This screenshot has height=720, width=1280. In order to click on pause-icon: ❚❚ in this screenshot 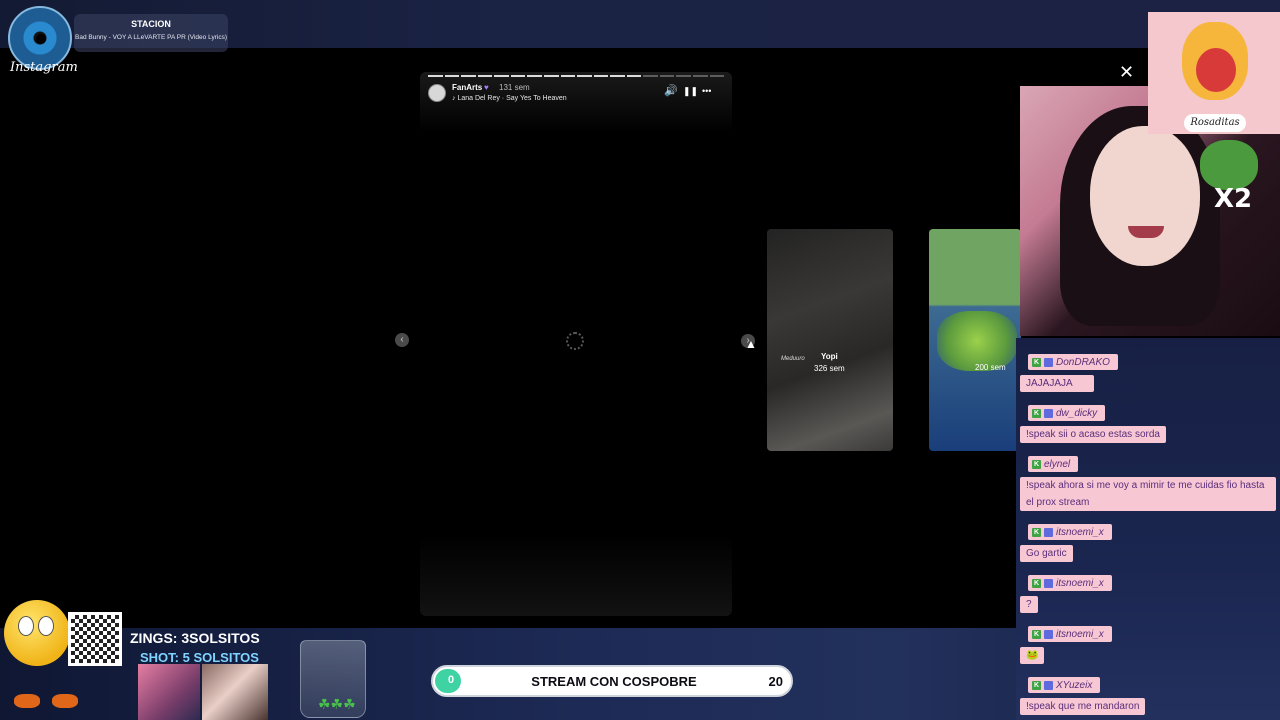, I will do `click(690, 91)`.